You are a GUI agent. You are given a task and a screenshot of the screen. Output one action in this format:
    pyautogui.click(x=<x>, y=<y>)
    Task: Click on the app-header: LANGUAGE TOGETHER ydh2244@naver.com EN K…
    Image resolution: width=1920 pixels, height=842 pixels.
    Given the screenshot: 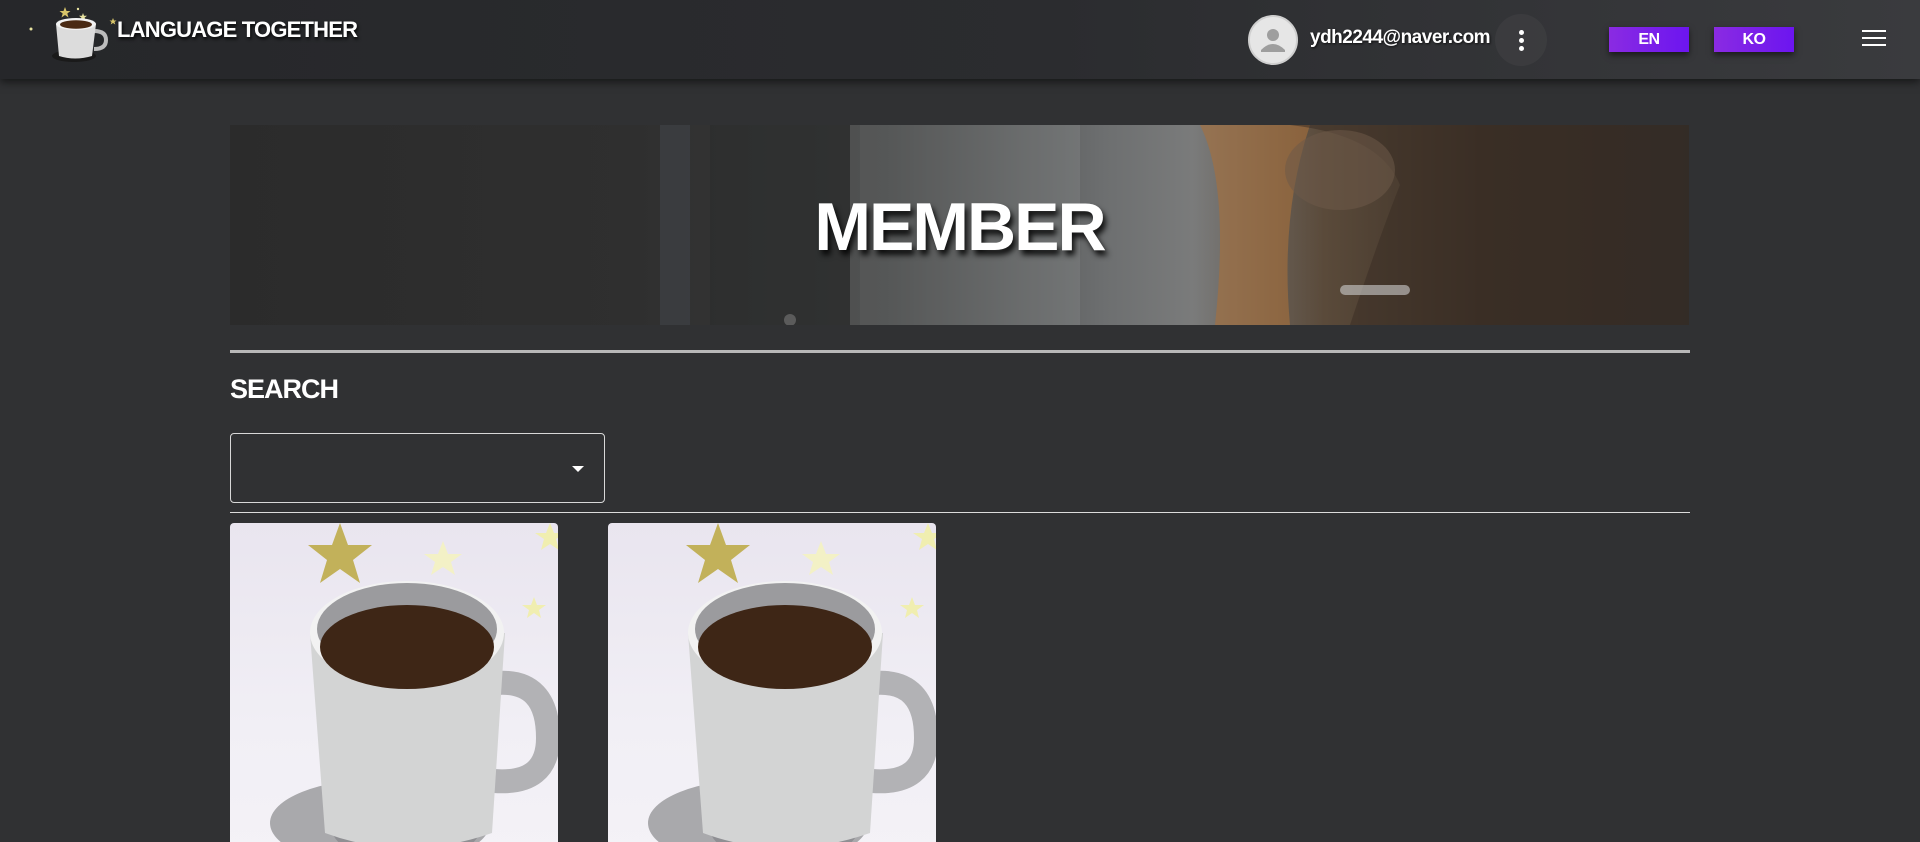 What is the action you would take?
    pyautogui.click(x=960, y=39)
    